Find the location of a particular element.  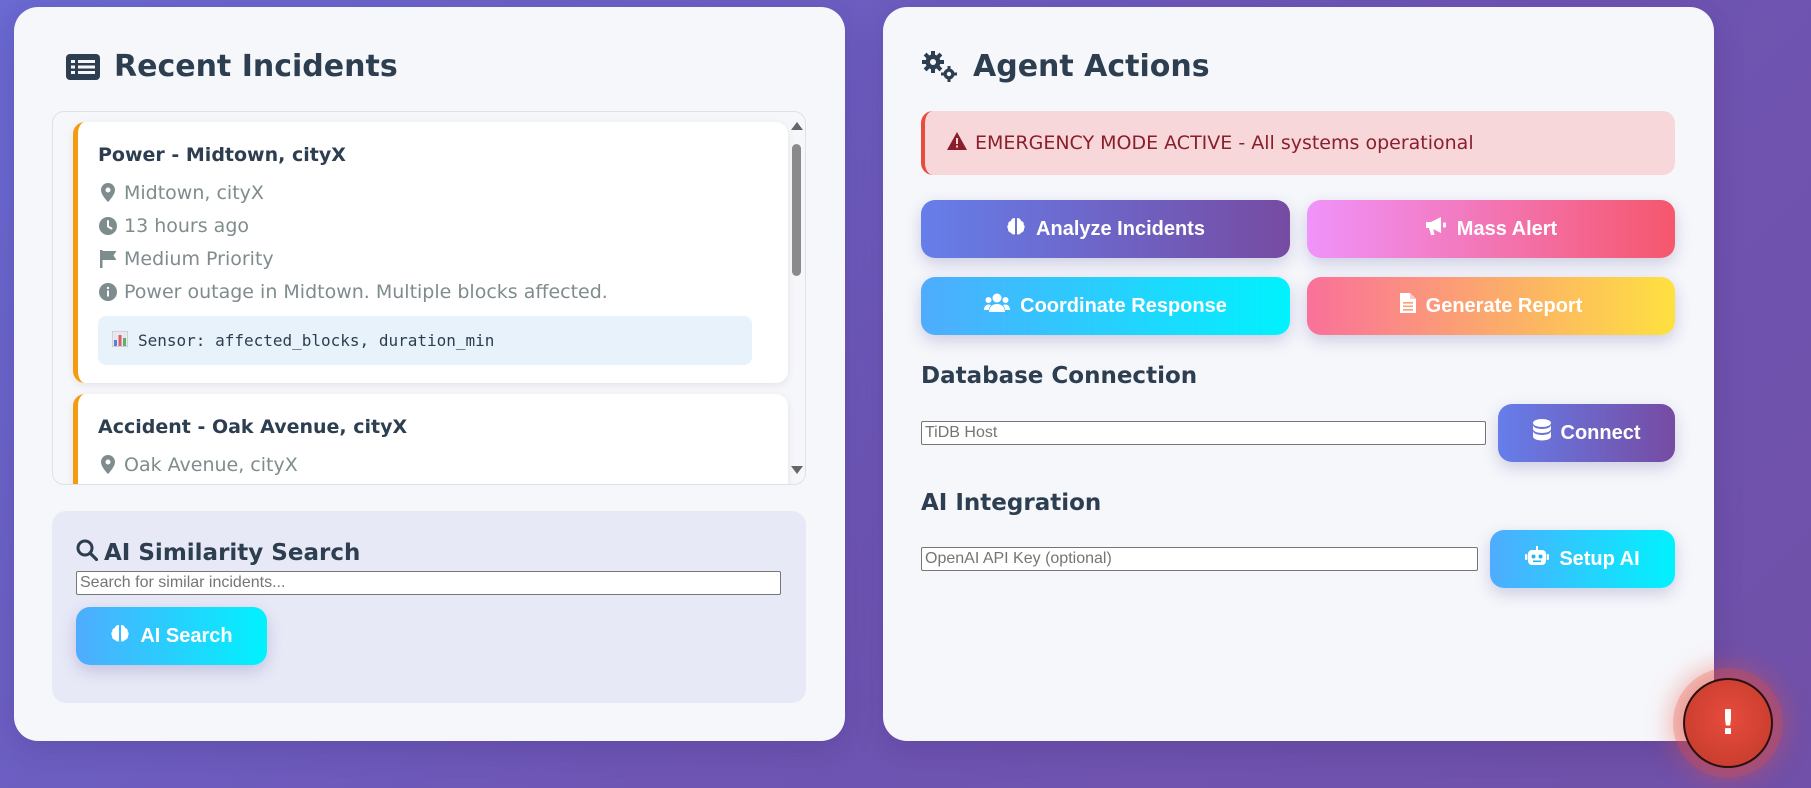

incident-title: Accident - Oak Avenue, cityX is located at coordinates (253, 427).